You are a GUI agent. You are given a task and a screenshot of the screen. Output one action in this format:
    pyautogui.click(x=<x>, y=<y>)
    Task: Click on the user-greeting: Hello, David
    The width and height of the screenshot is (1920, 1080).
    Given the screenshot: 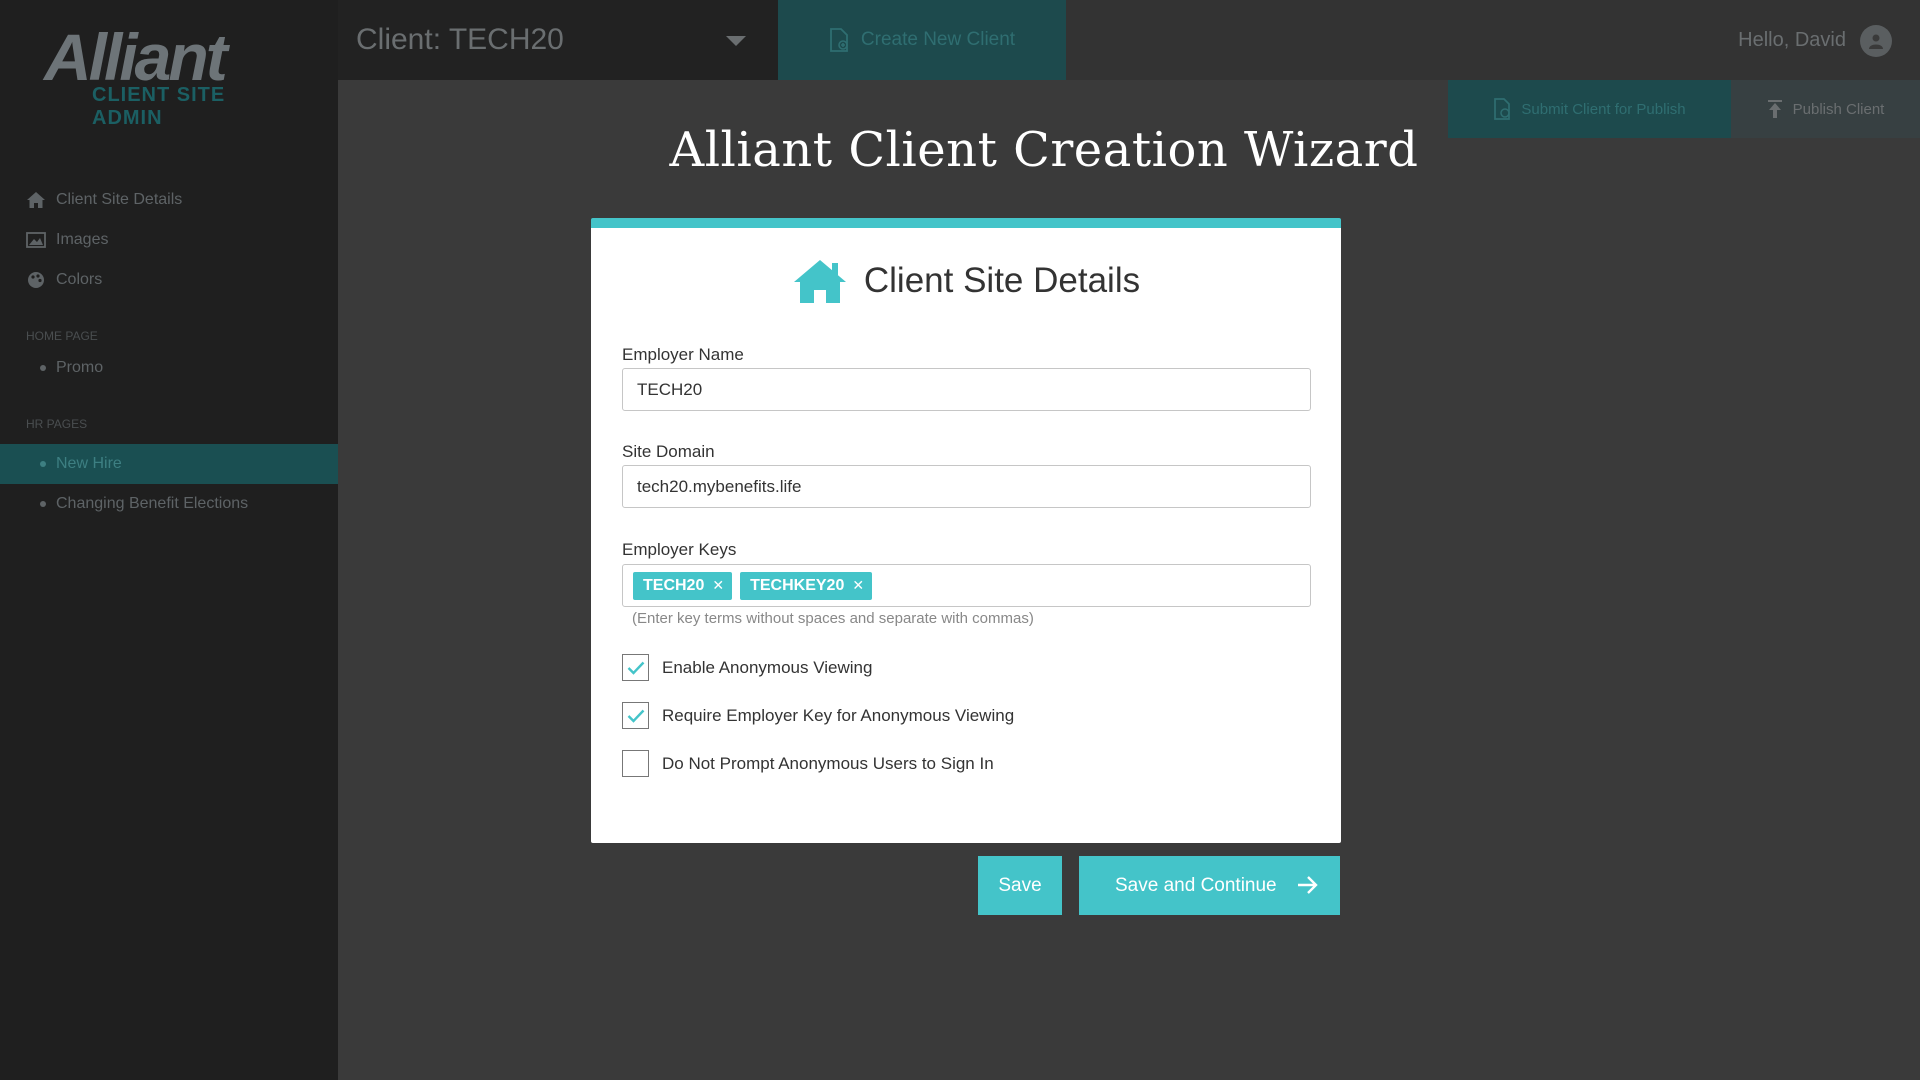 What is the action you would take?
    pyautogui.click(x=1792, y=39)
    